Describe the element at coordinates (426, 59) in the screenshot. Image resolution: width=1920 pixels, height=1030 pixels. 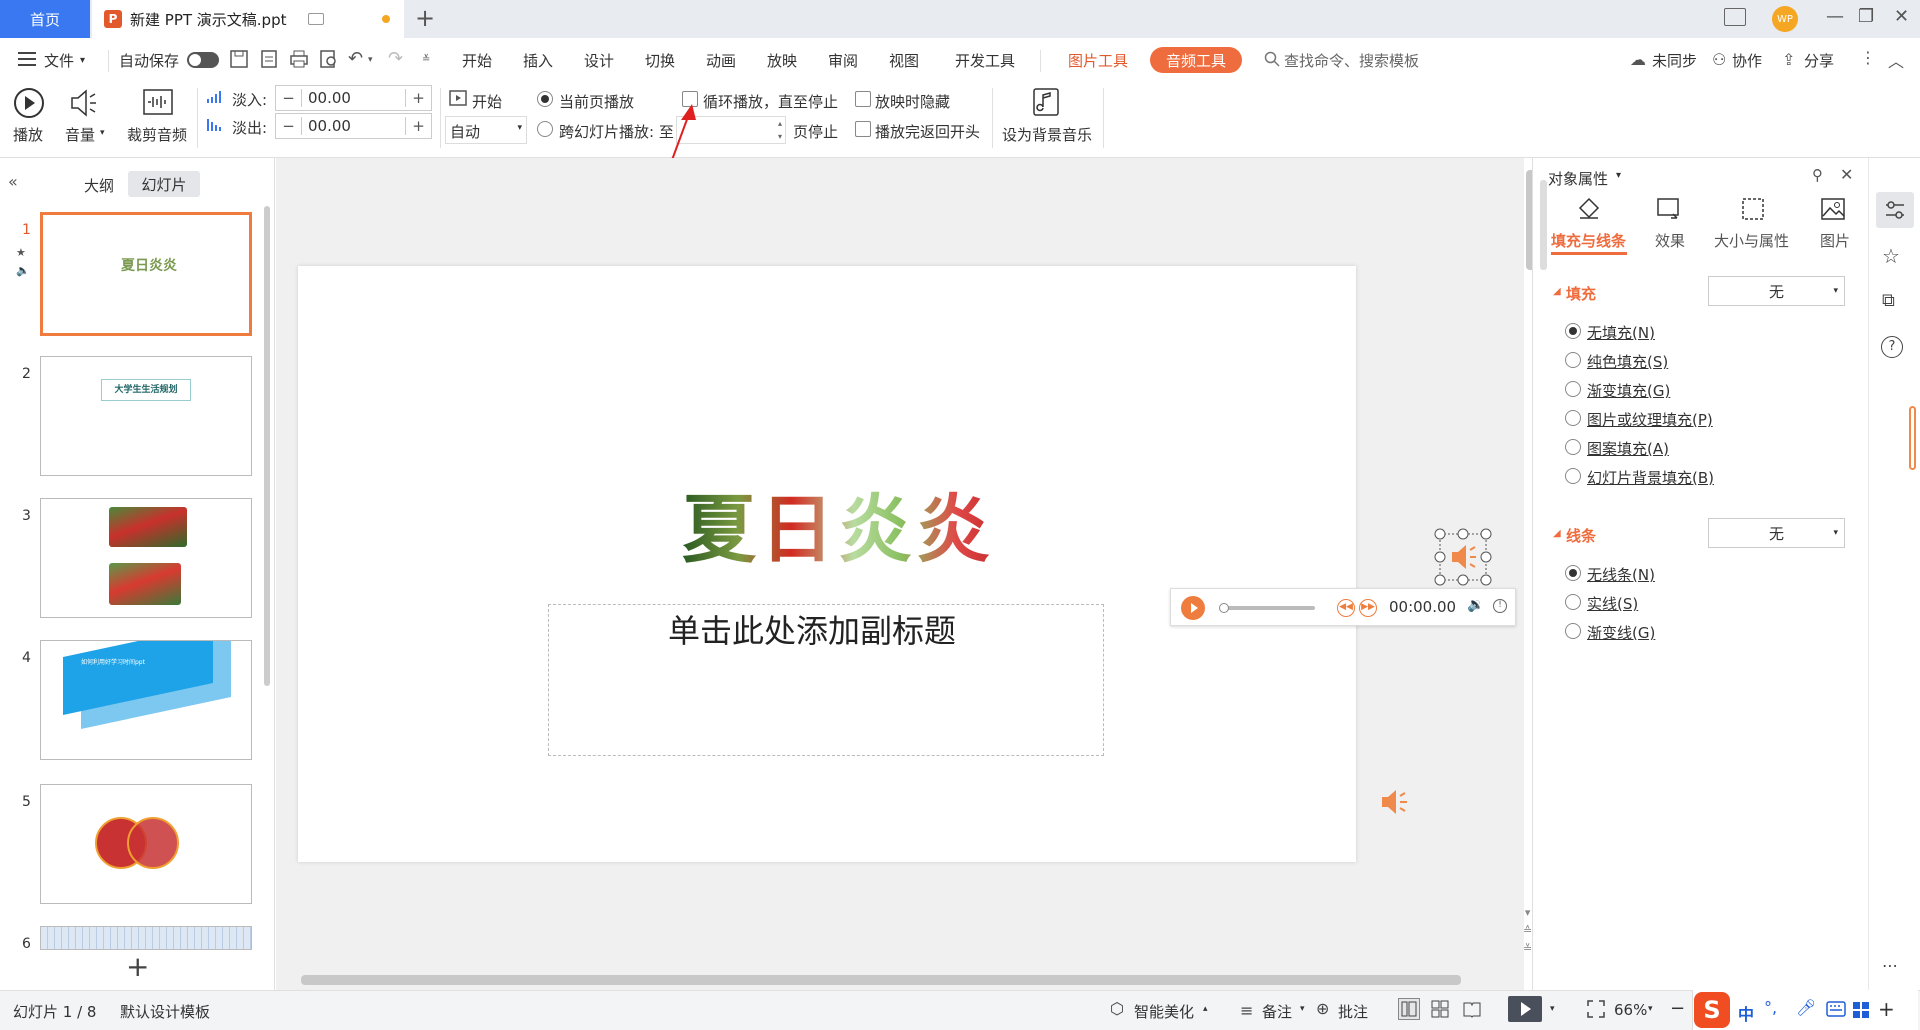
I see `quick-access-more-icon: ≚` at that location.